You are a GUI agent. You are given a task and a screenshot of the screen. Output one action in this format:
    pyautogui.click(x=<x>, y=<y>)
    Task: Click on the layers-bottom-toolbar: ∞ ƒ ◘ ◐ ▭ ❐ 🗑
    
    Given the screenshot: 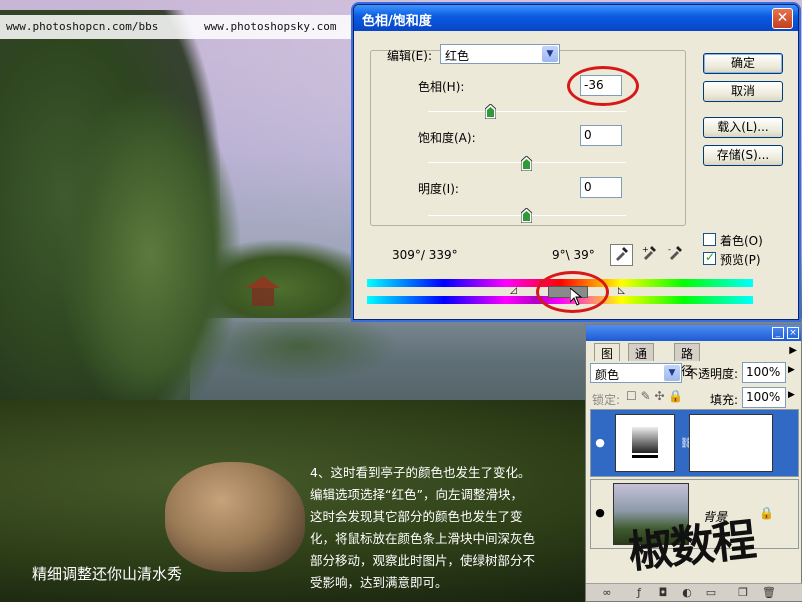 What is the action you would take?
    pyautogui.click(x=694, y=592)
    